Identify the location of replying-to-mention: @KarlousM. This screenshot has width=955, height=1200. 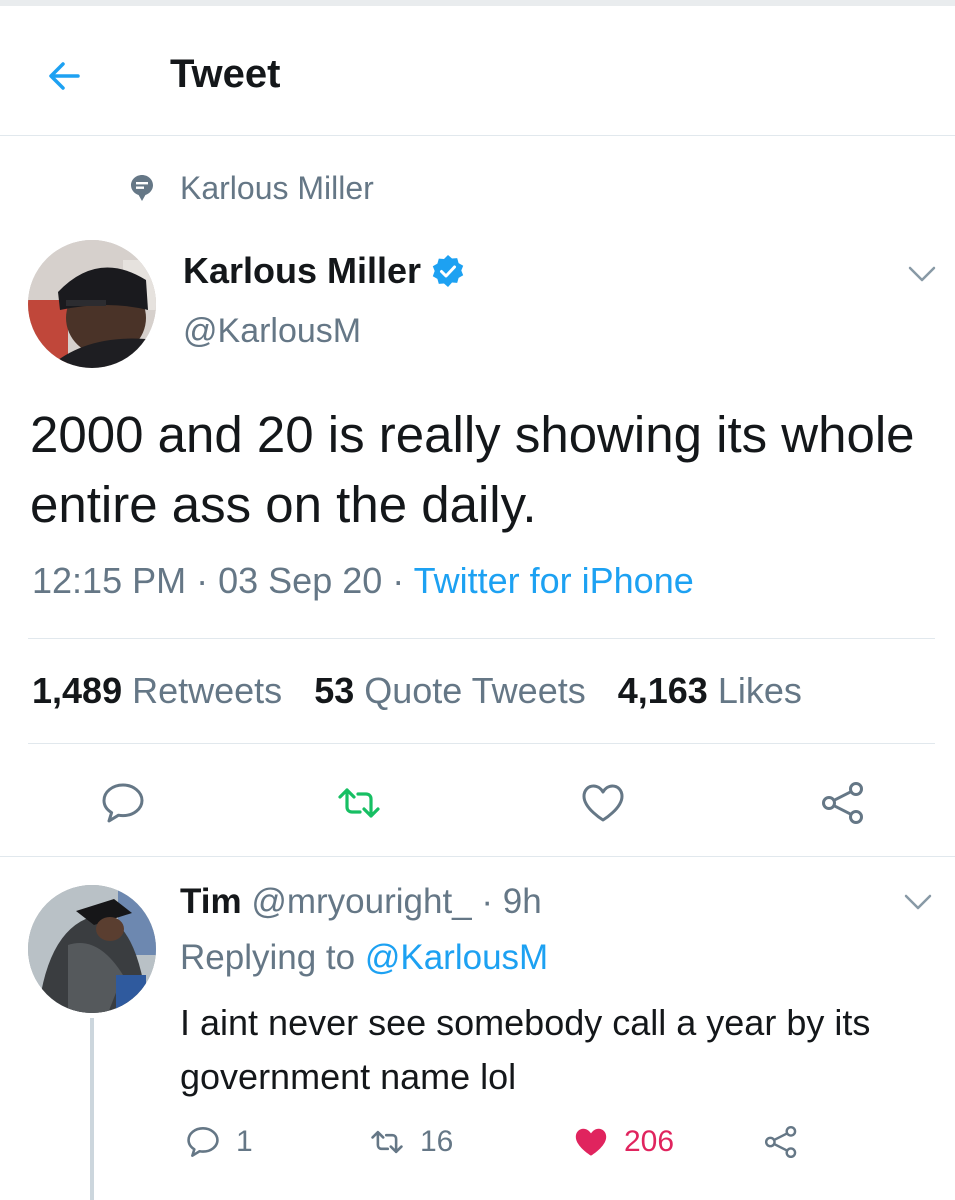
(456, 957).